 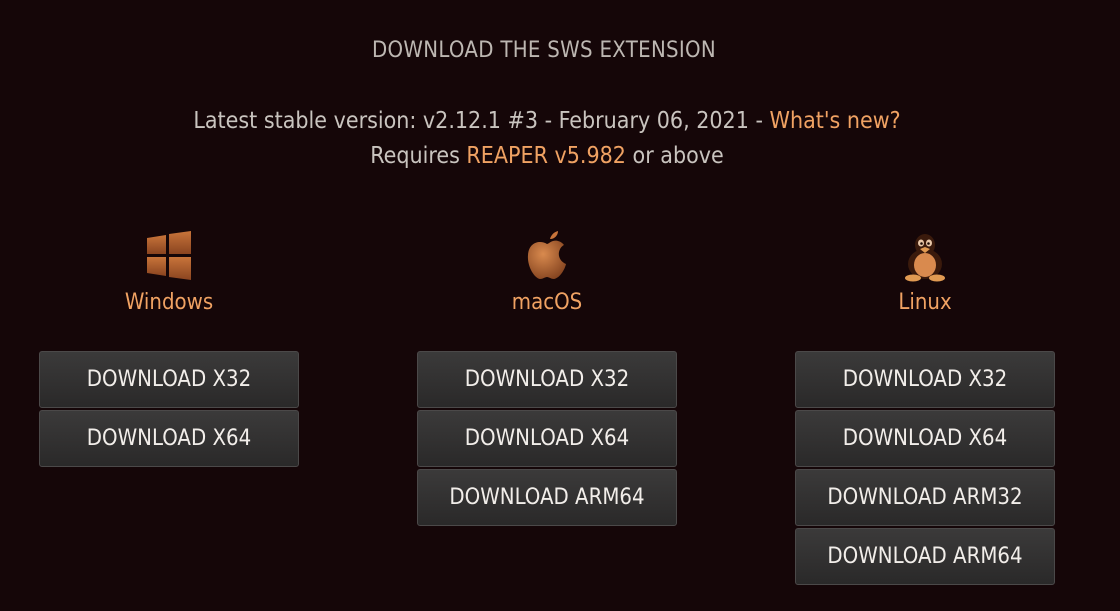 I want to click on requires-suffix-text: or above, so click(x=674, y=156).